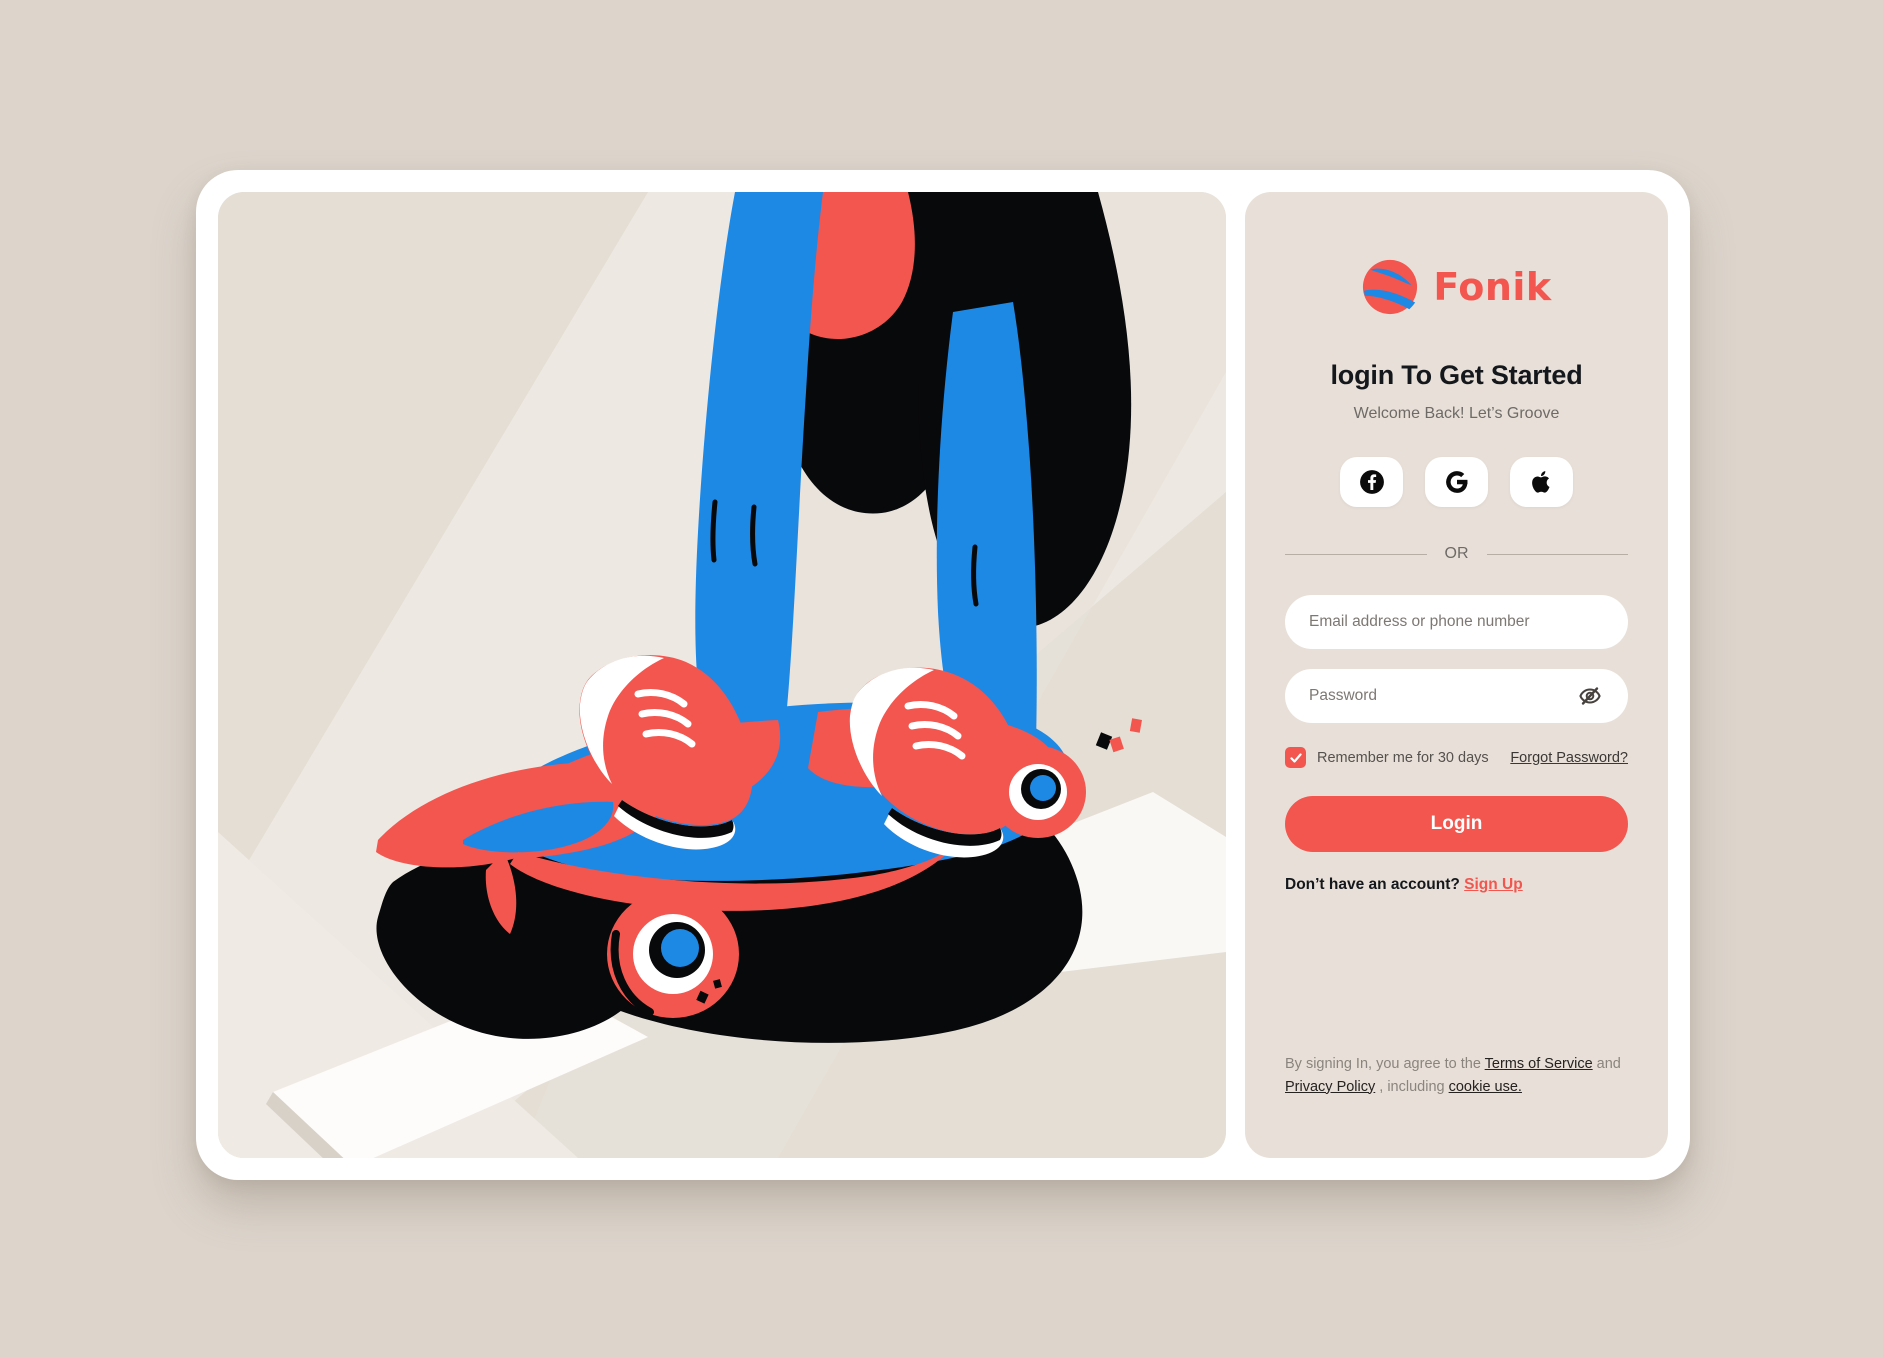 This screenshot has width=1883, height=1358. Describe the element at coordinates (1385, 1064) in the screenshot. I see `legal-lead: By signing In, you agree to the` at that location.